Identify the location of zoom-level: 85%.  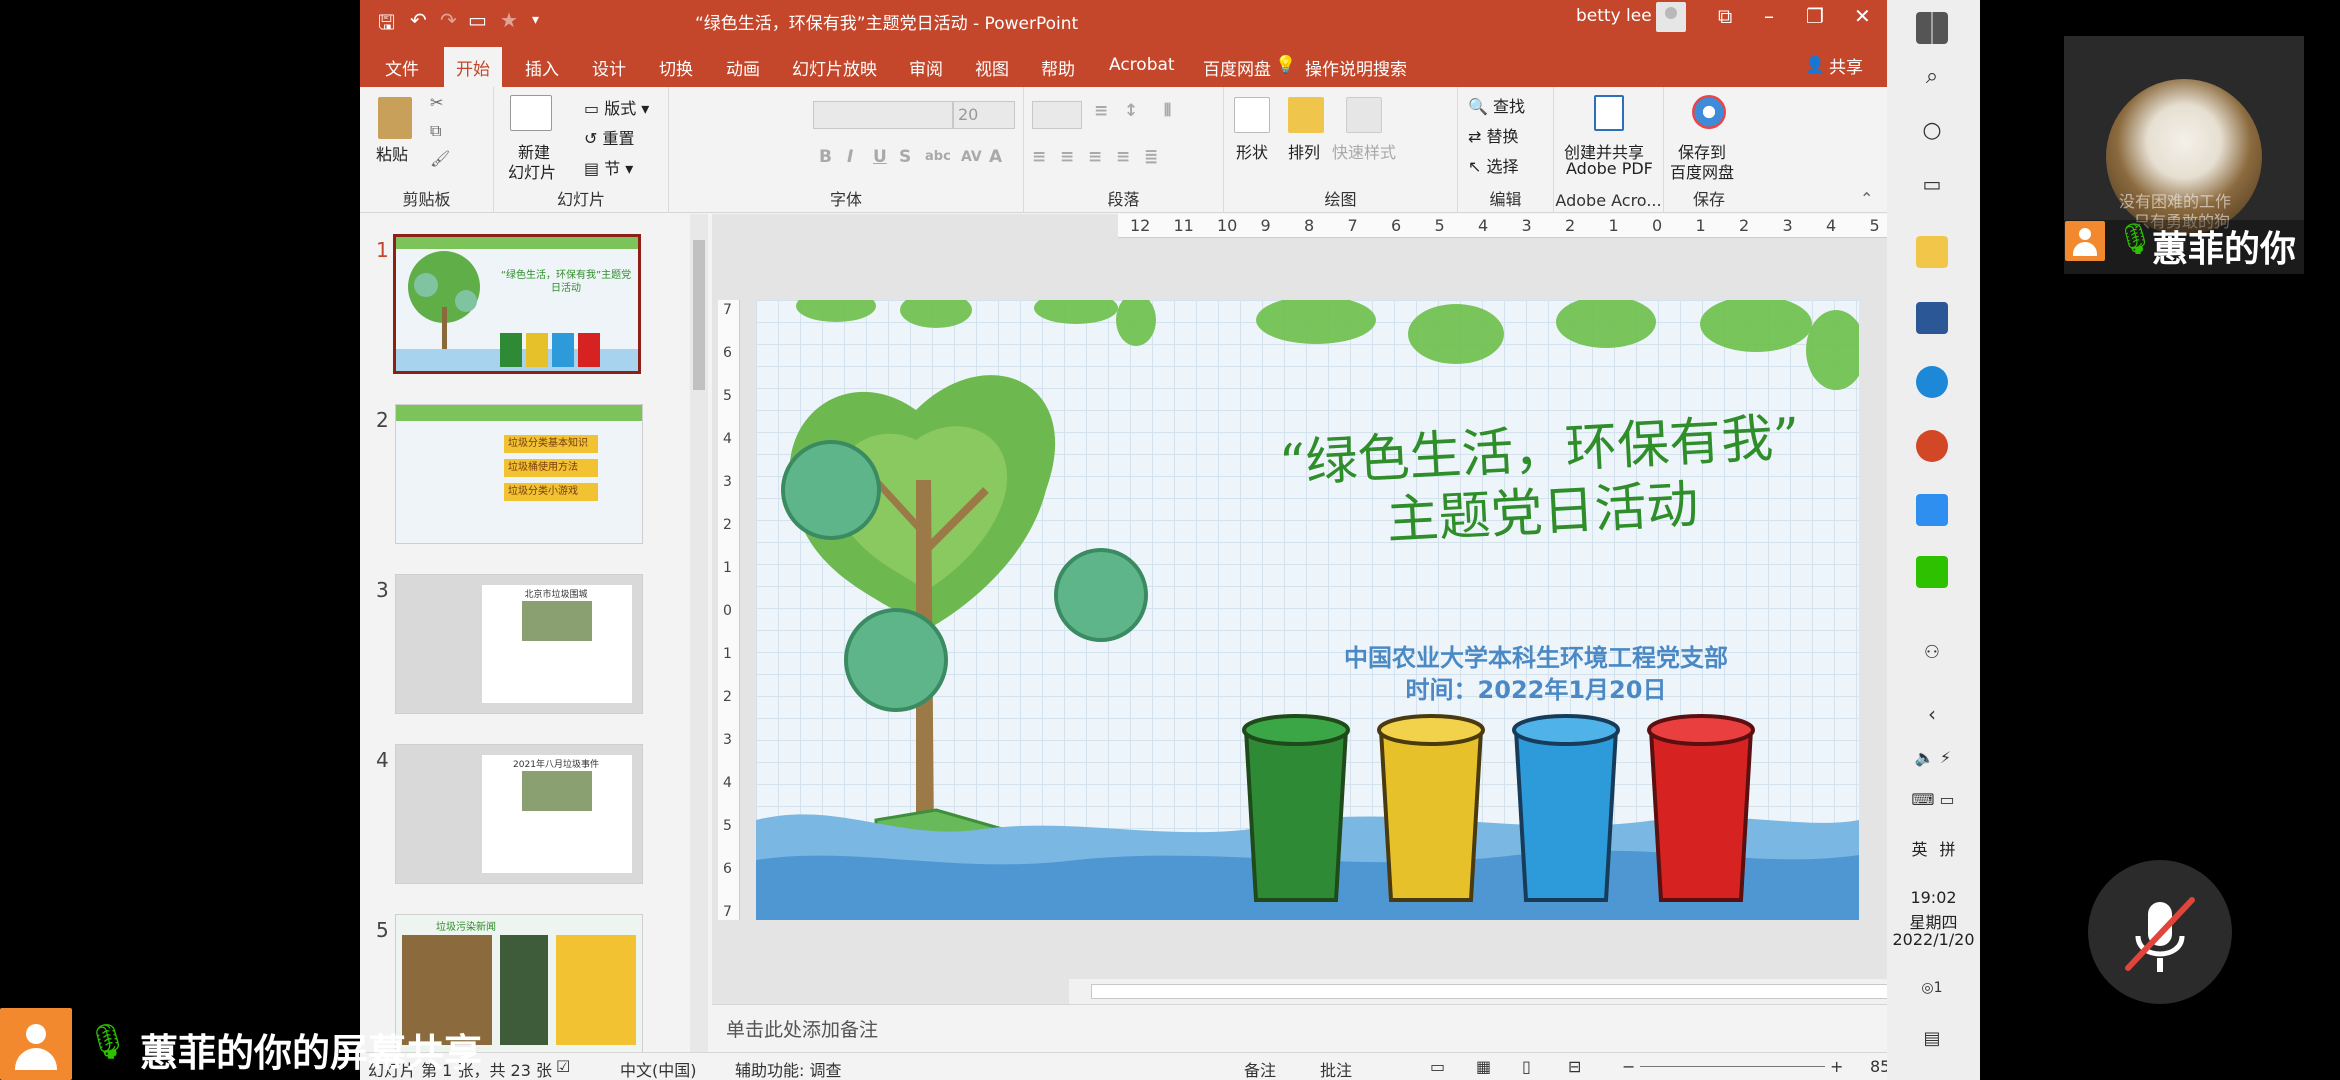
(1878, 1066).